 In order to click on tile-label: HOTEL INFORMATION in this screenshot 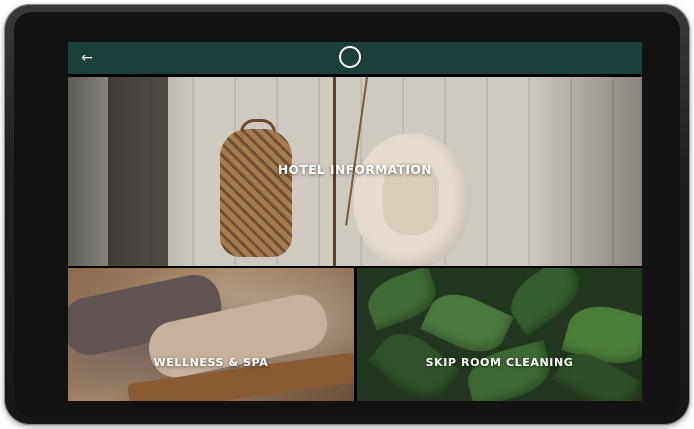, I will do `click(355, 170)`.